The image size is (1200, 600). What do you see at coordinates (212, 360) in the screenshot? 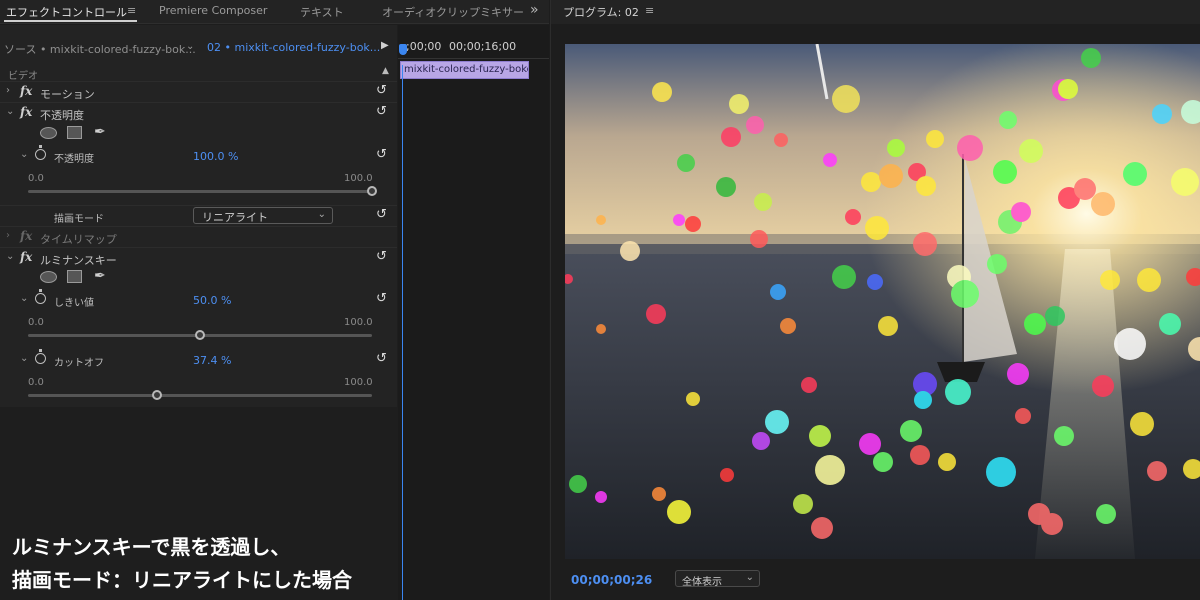
I see `cutoff-value: 37.4 %` at bounding box center [212, 360].